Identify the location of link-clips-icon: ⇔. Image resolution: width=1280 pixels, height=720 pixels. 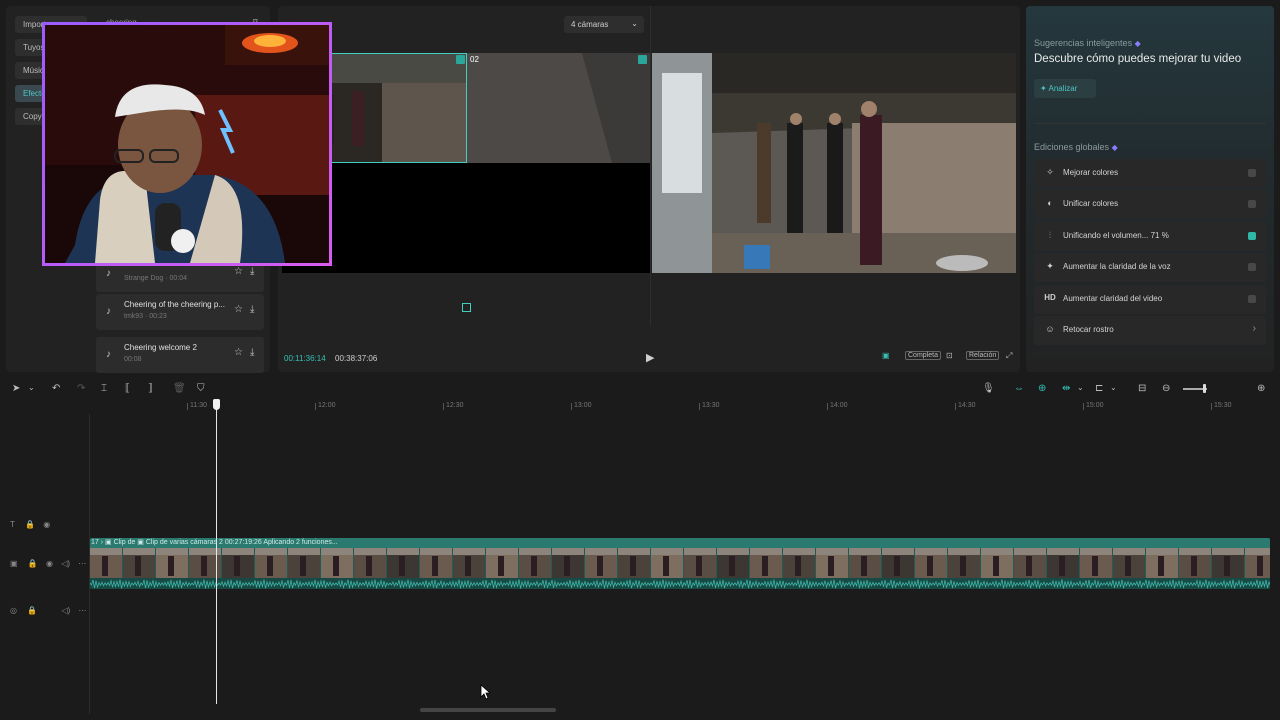
(1019, 388).